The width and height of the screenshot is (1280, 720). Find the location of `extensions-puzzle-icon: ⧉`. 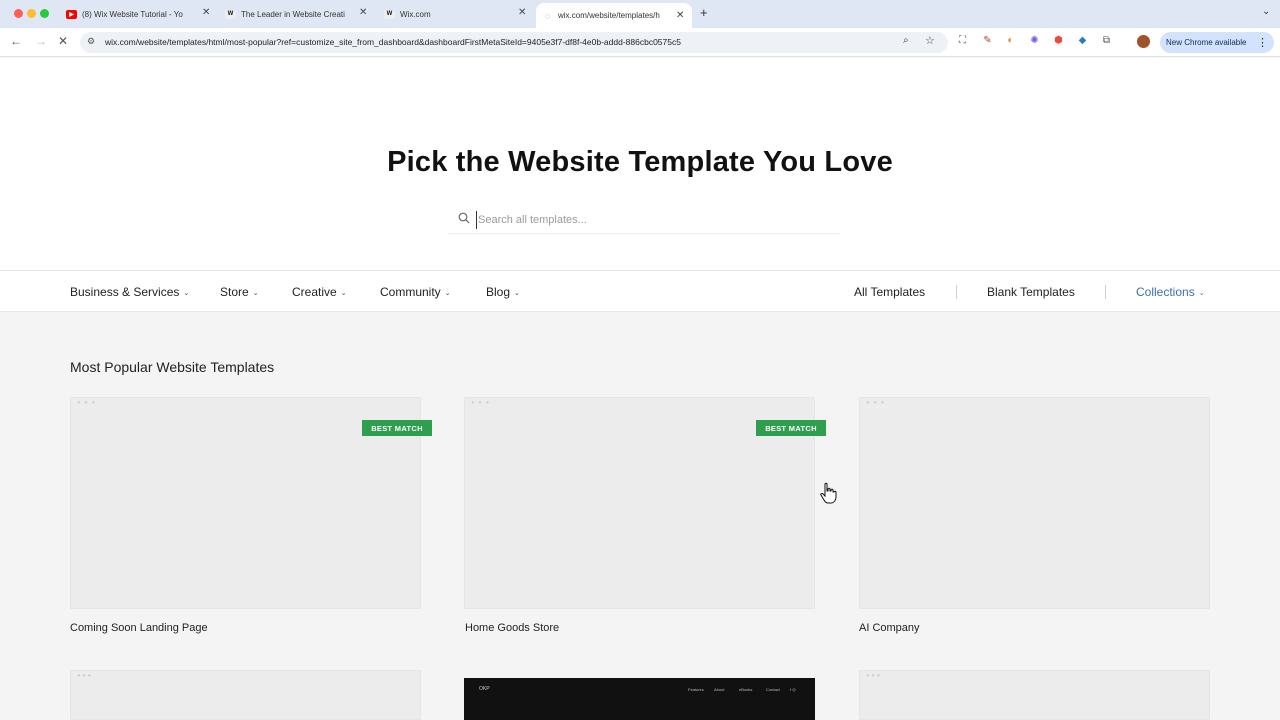

extensions-puzzle-icon: ⧉ is located at coordinates (1106, 40).